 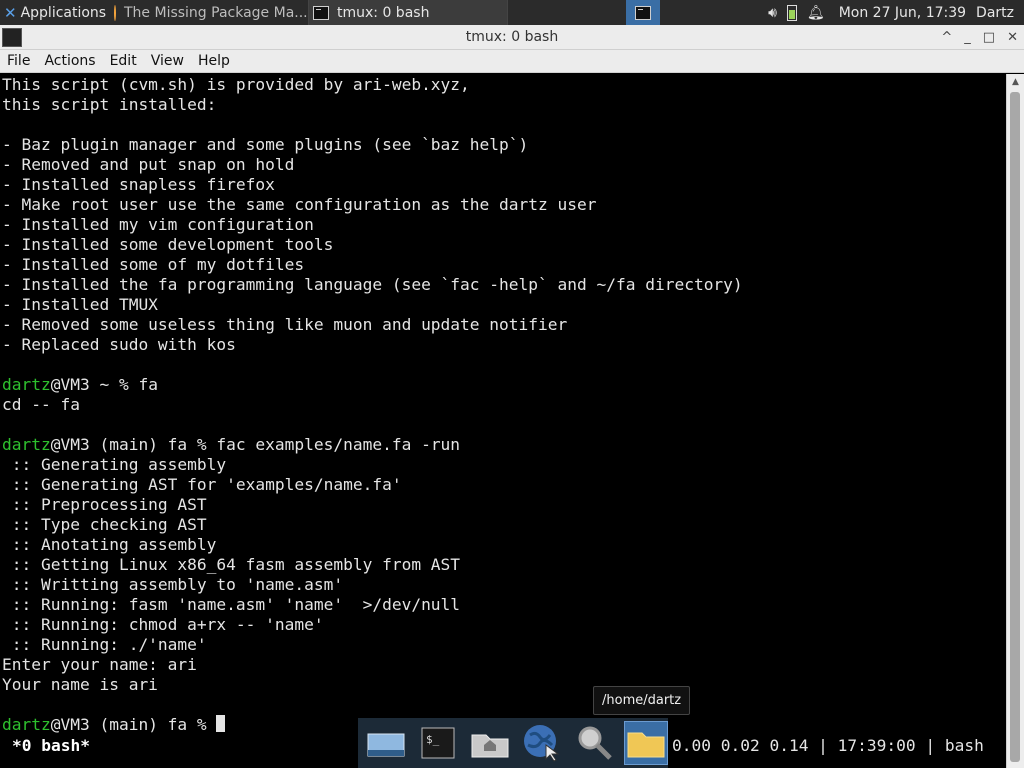 I want to click on terminal-line-text: :: Generating assembly, so click(x=114, y=464).